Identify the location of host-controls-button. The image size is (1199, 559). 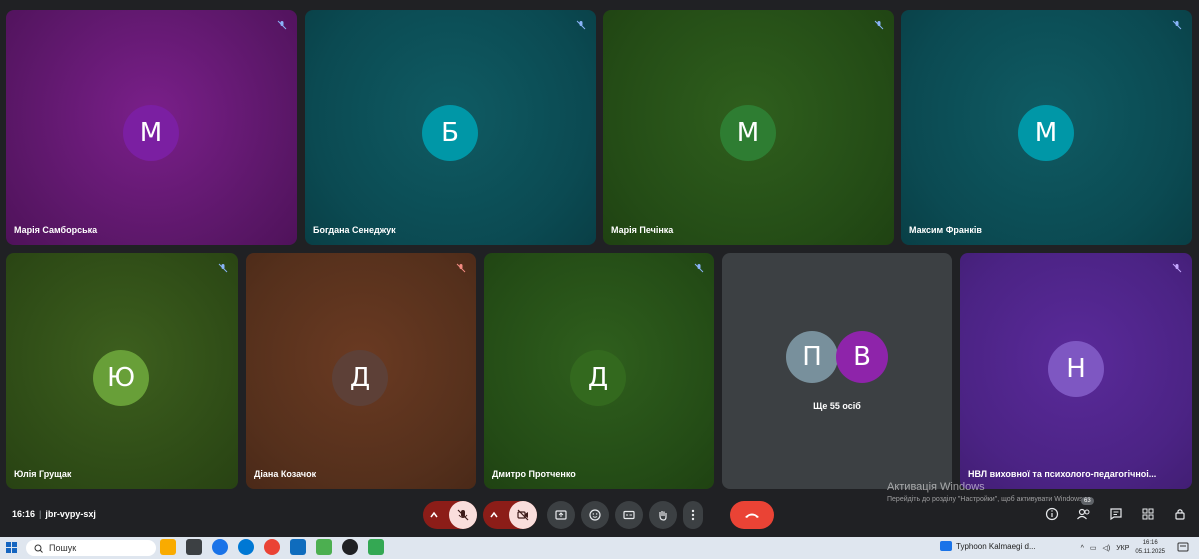
(1180, 514).